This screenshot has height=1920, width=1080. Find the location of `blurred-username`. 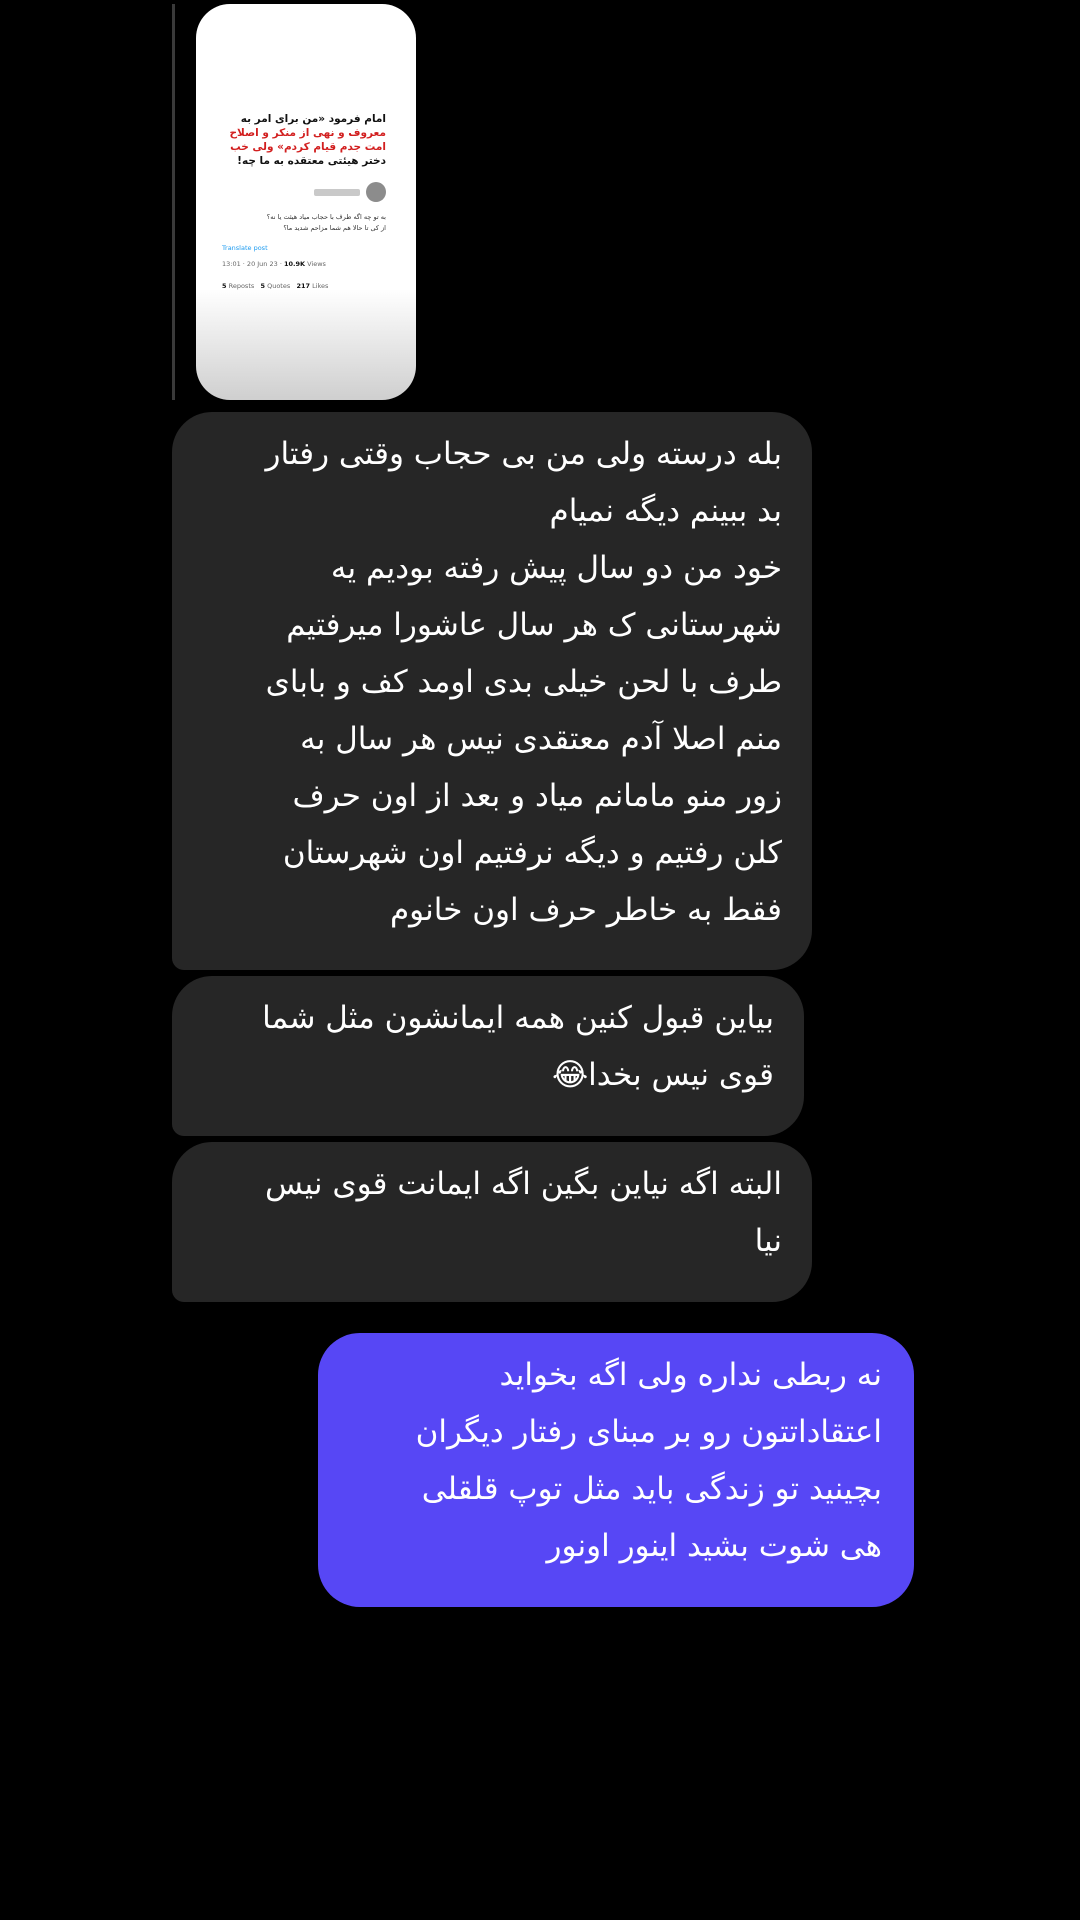

blurred-username is located at coordinates (337, 192).